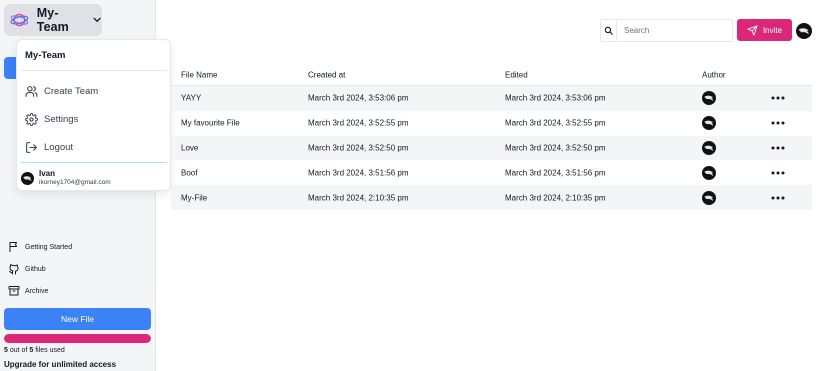 The height and width of the screenshot is (371, 828). I want to click on edited-cell: March 3rd 2024, 3:52:55 pm, so click(555, 123).